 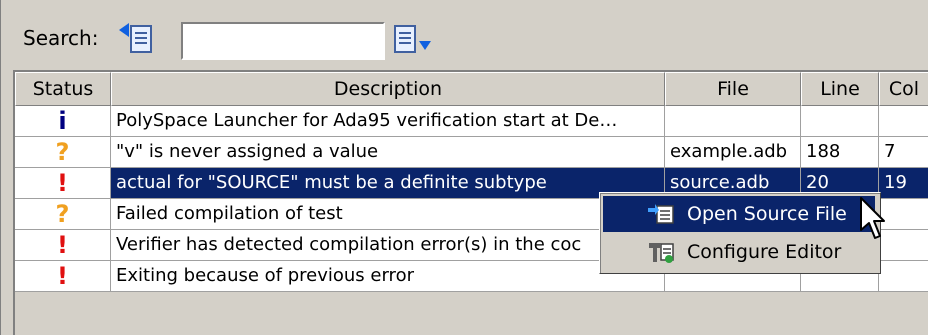 I want to click on menu-item-label: Configure Editor, so click(x=764, y=252).